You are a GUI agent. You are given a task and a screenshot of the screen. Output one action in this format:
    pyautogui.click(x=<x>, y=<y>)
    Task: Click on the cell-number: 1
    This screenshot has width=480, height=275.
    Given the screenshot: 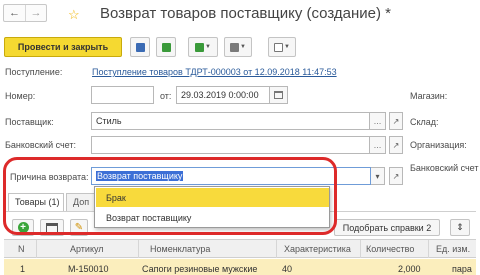 What is the action you would take?
    pyautogui.click(x=23, y=269)
    